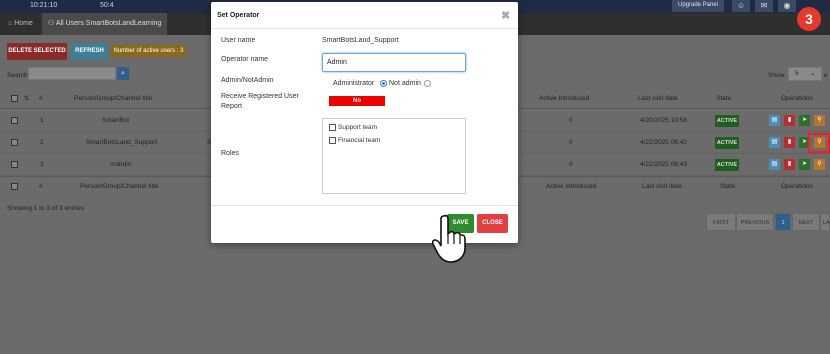 This screenshot has width=830, height=354. I want to click on financial-team-label: Financial team, so click(359, 140).